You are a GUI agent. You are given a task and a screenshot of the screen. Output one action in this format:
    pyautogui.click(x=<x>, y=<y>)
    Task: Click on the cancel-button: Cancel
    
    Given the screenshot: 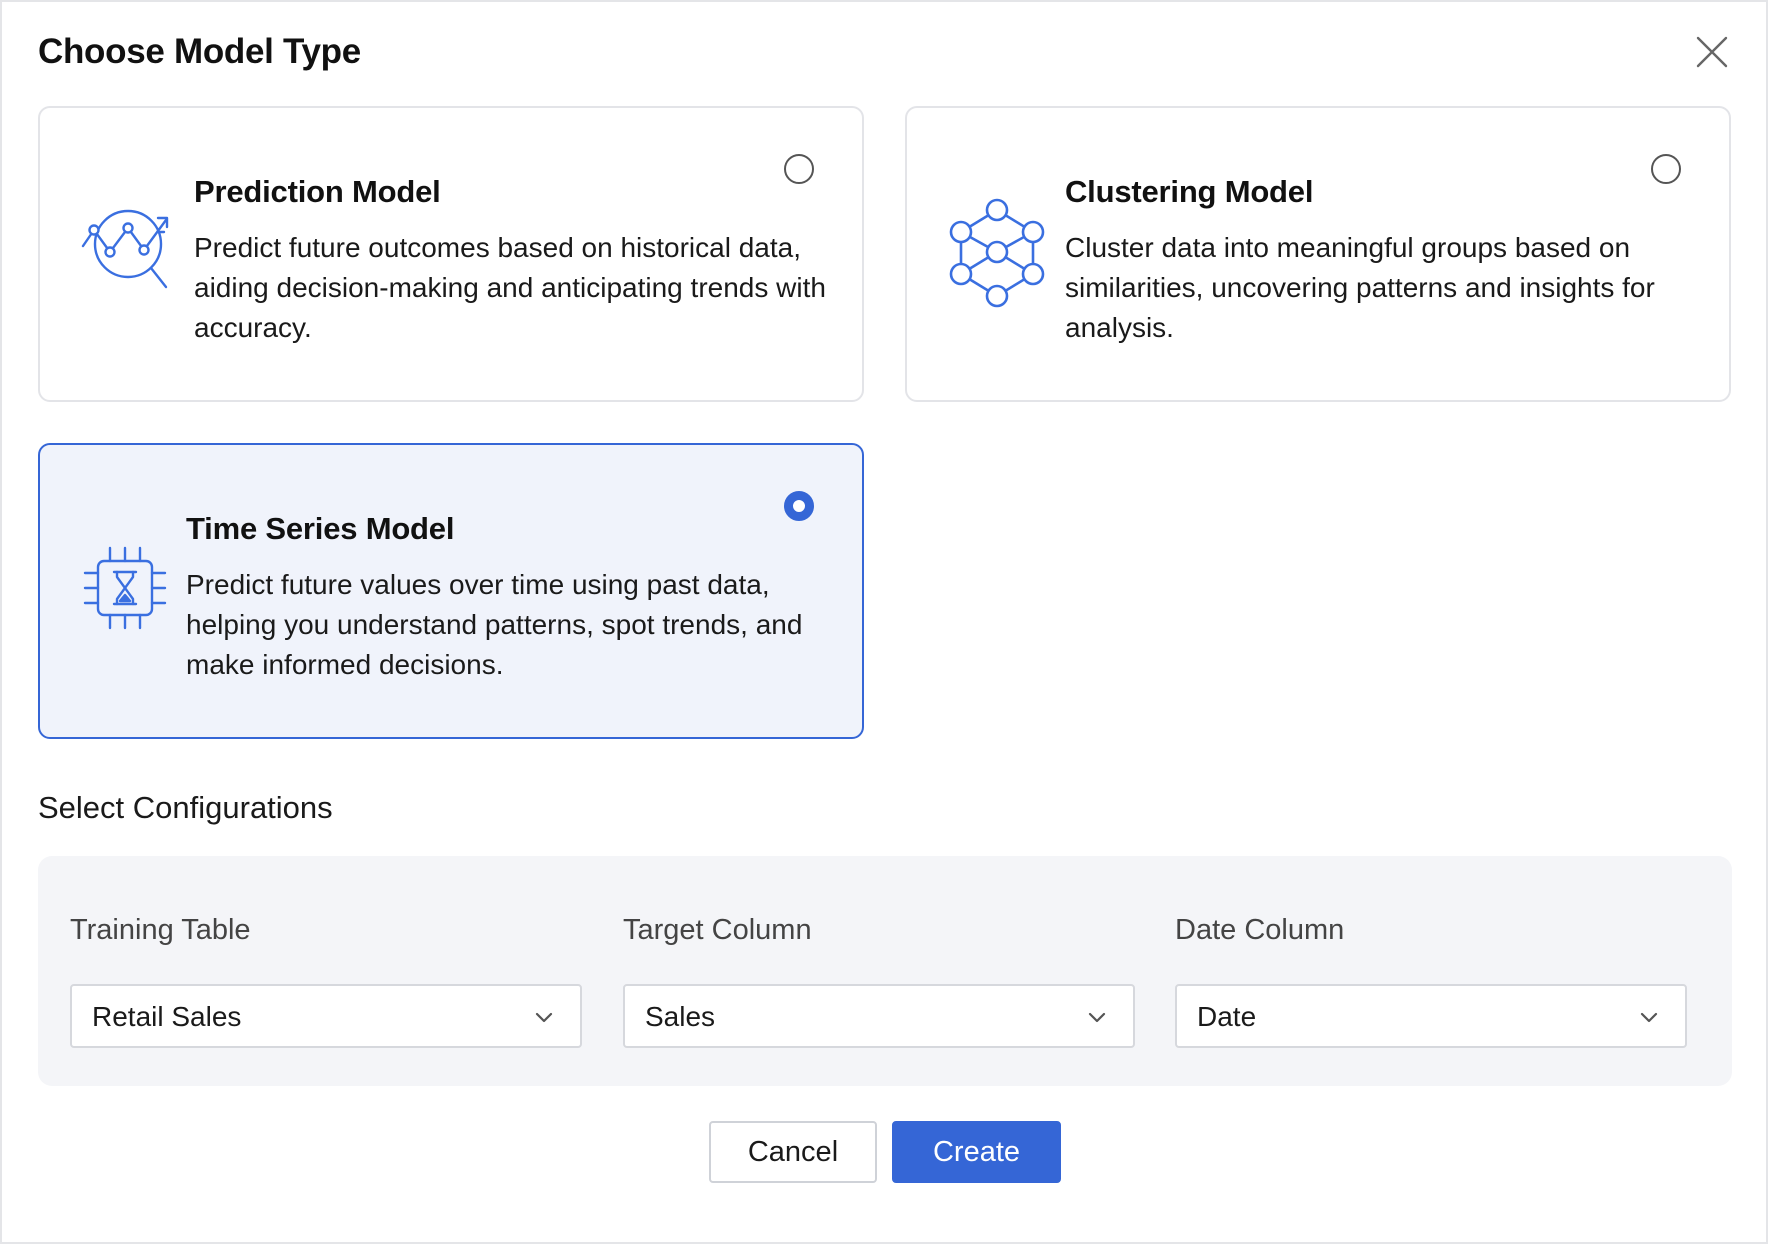 What is the action you would take?
    pyautogui.click(x=793, y=1152)
    